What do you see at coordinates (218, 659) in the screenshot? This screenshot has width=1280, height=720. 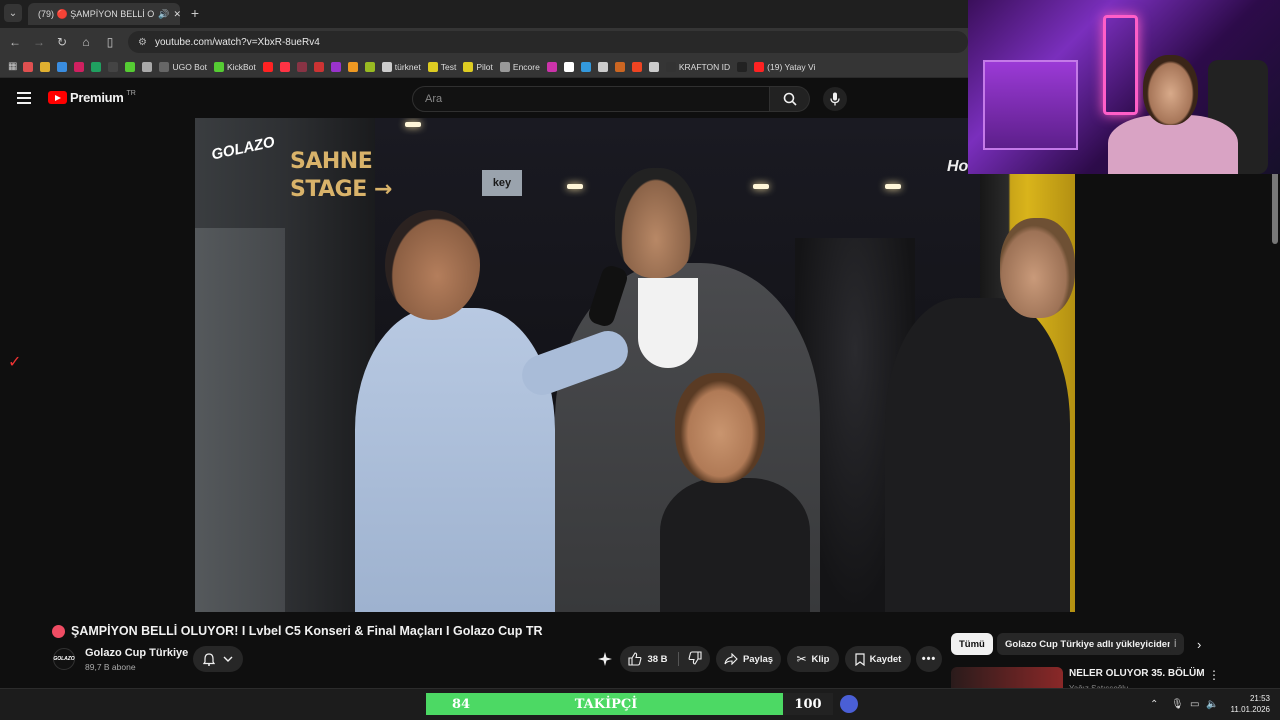 I see `notification-bell-button` at bounding box center [218, 659].